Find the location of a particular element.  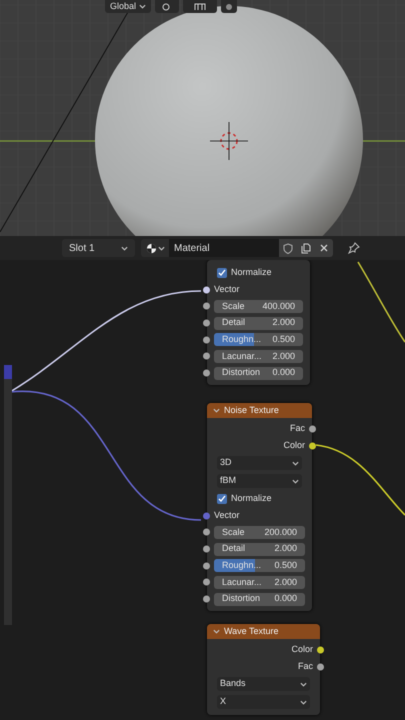

dropdown: 3D is located at coordinates (259, 463).